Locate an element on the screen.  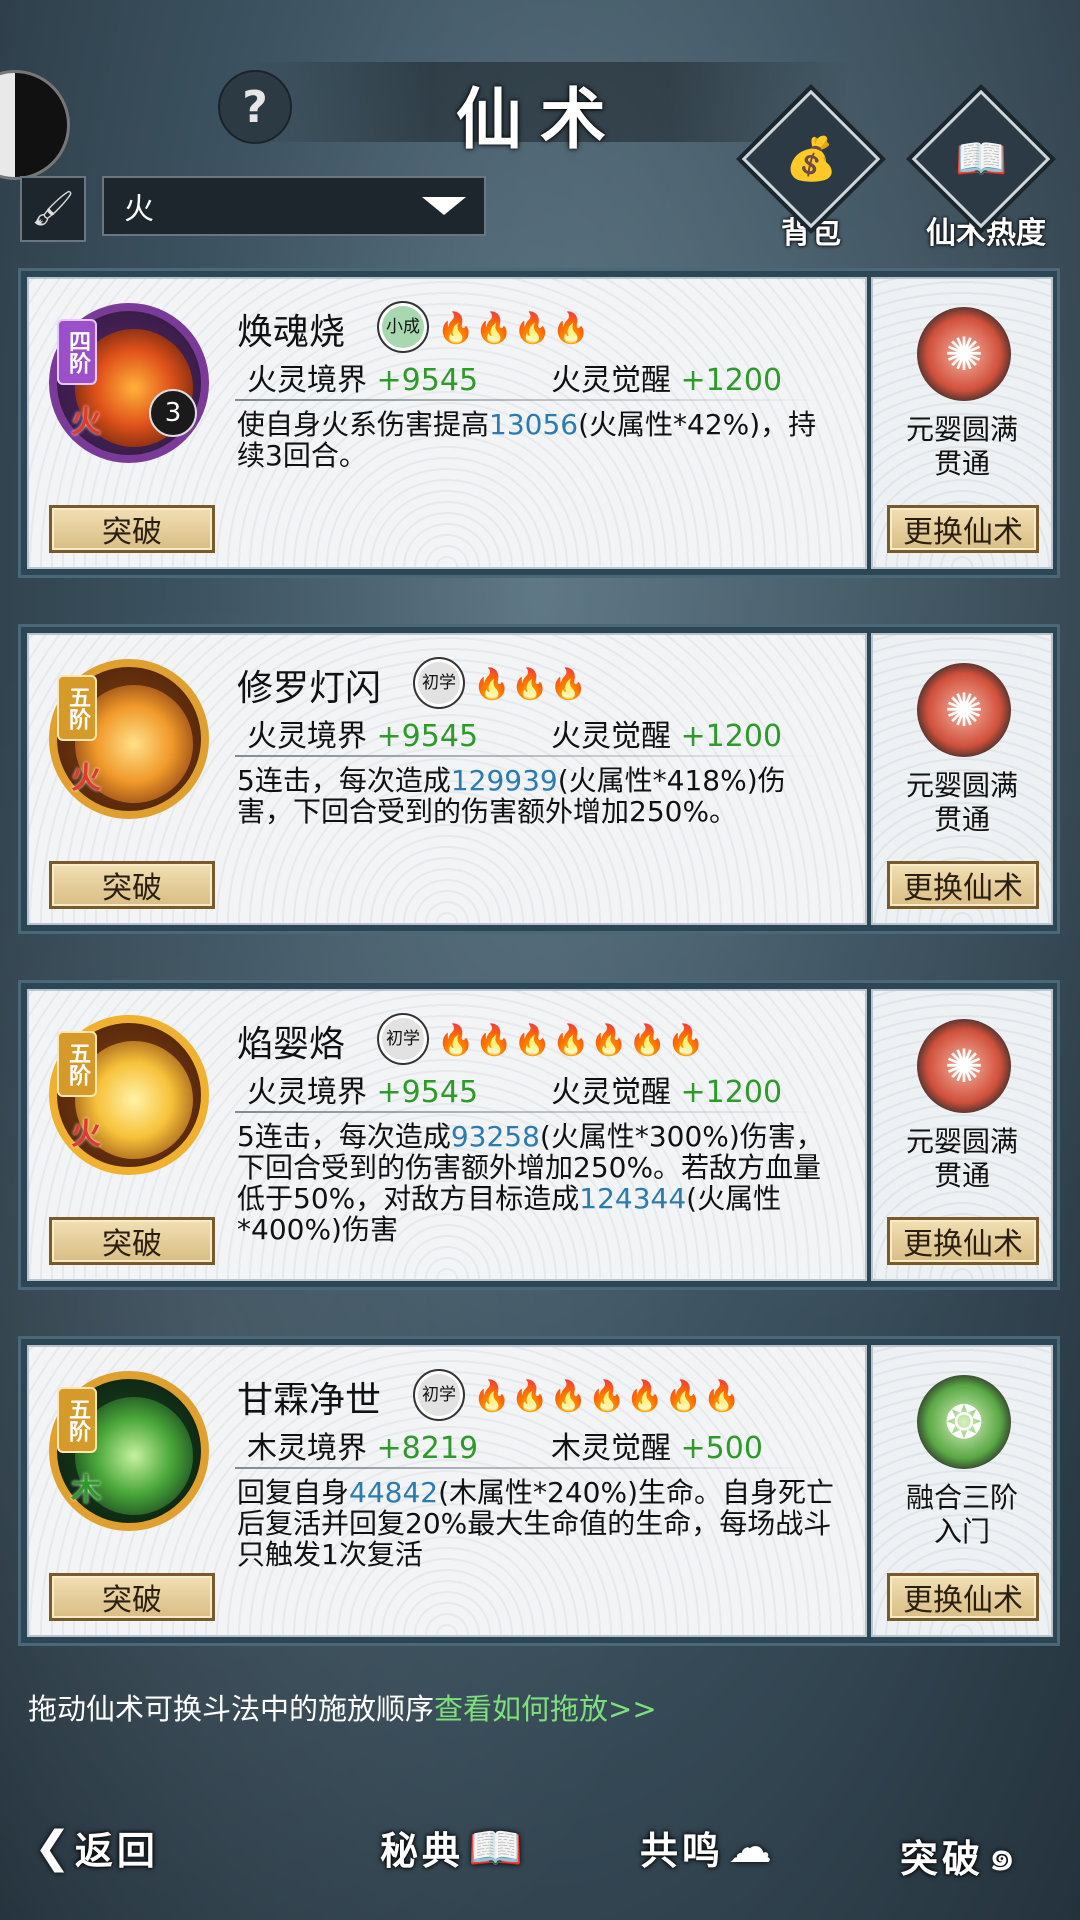
breakthrough-nav-label: 突破 is located at coordinates (942, 1858).